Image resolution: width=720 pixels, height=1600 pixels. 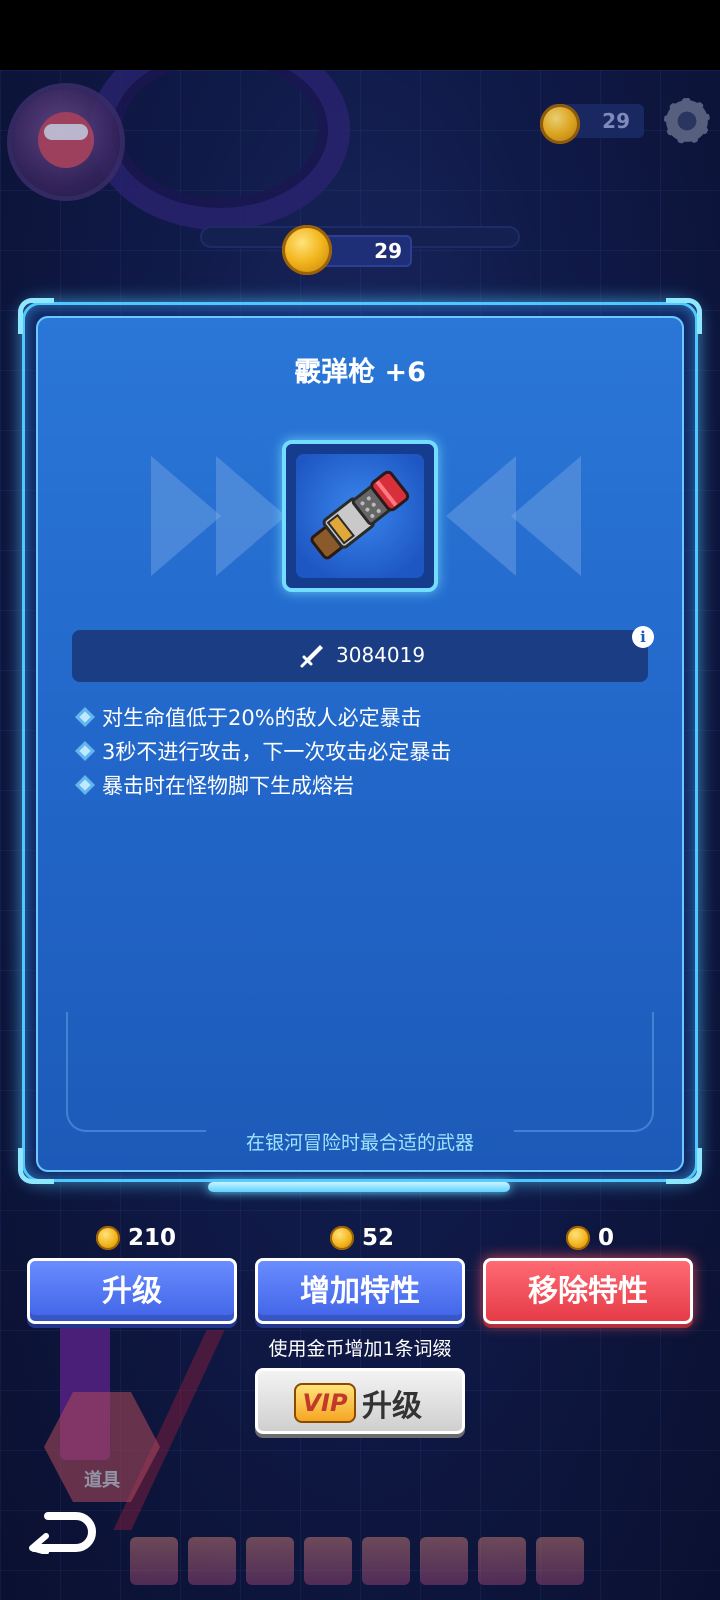 What do you see at coordinates (66, 142) in the screenshot?
I see `player-avatar` at bounding box center [66, 142].